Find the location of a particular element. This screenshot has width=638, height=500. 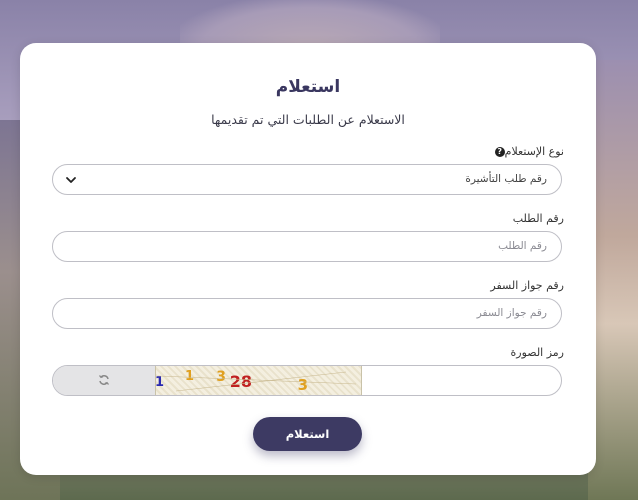

captcha-input: 1 1 3 28 3 is located at coordinates (307, 380).